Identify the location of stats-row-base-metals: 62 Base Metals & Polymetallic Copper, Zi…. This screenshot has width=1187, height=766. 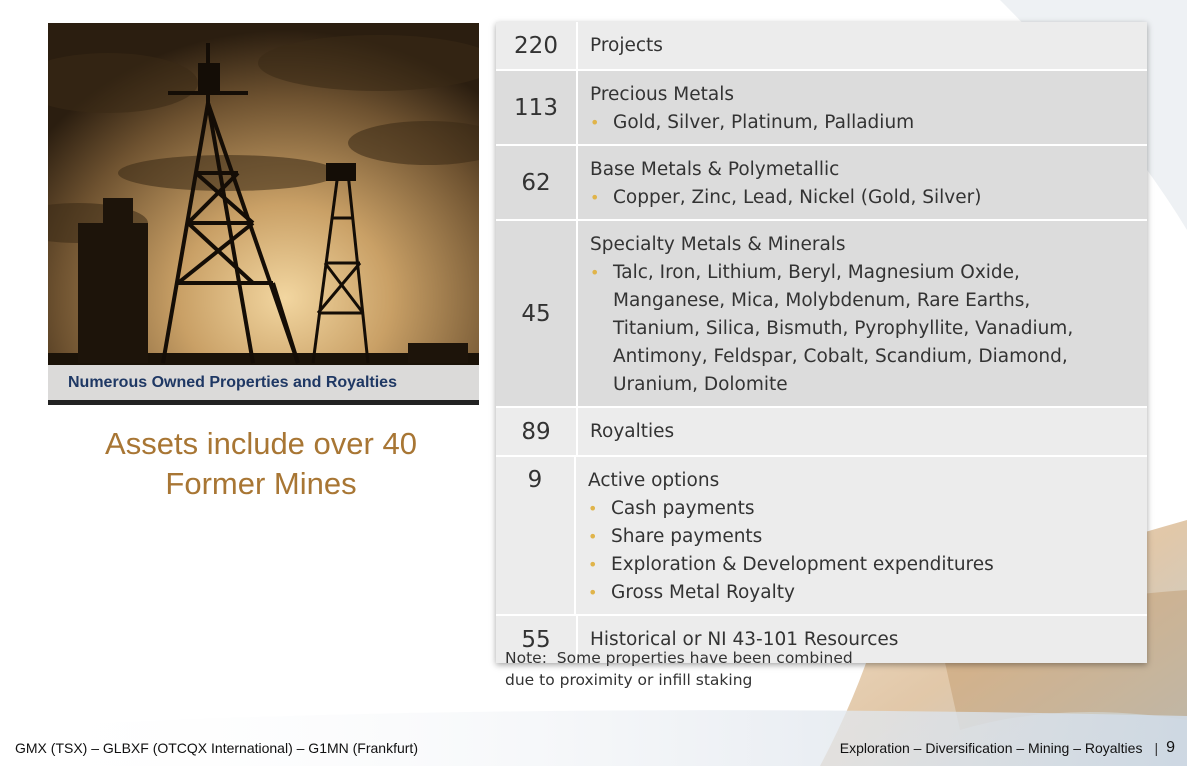
(821, 183).